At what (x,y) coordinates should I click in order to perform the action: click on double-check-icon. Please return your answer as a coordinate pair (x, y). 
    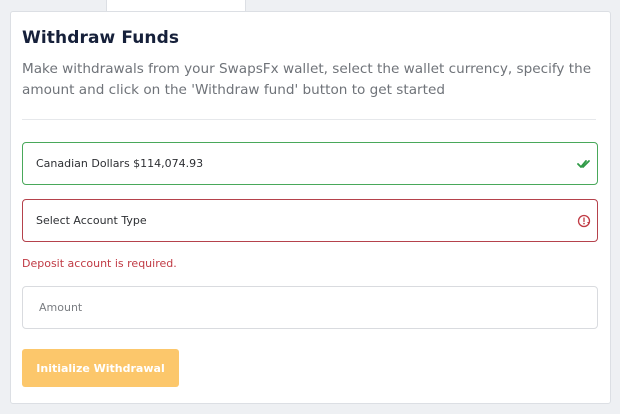
    Looking at the image, I should click on (584, 164).